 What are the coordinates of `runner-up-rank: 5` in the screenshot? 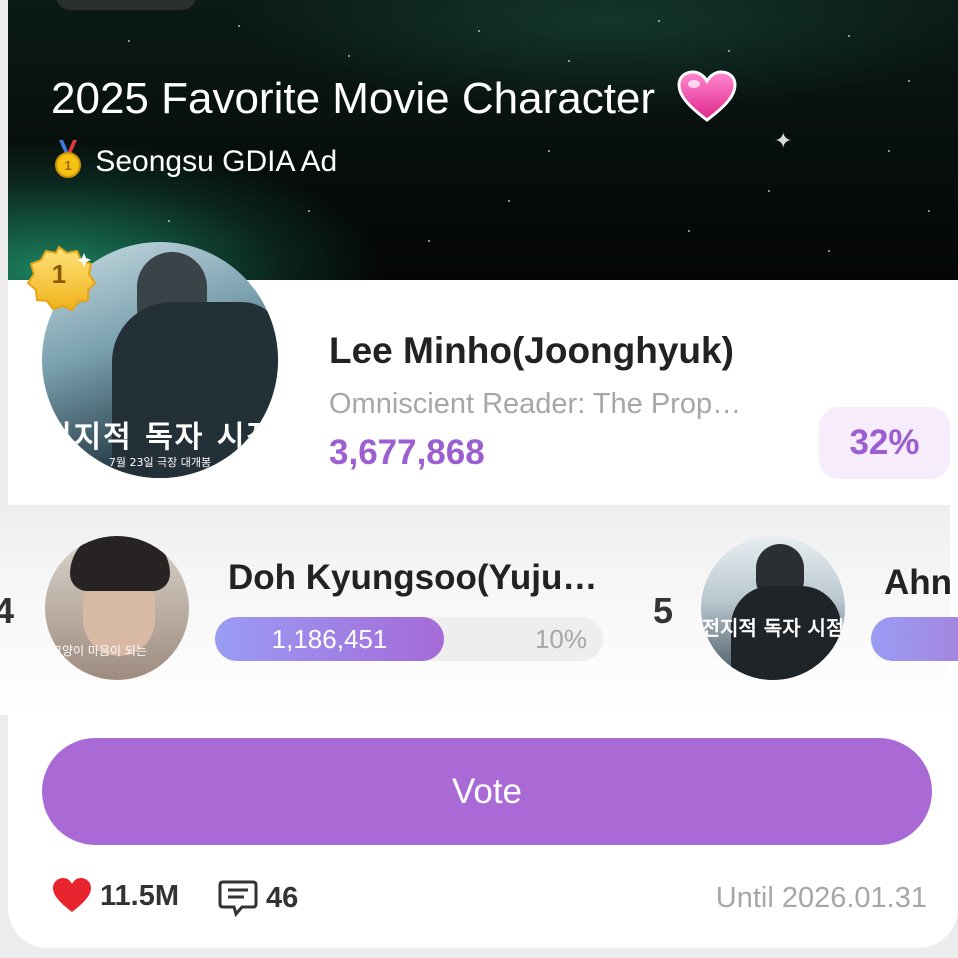 It's located at (663, 610).